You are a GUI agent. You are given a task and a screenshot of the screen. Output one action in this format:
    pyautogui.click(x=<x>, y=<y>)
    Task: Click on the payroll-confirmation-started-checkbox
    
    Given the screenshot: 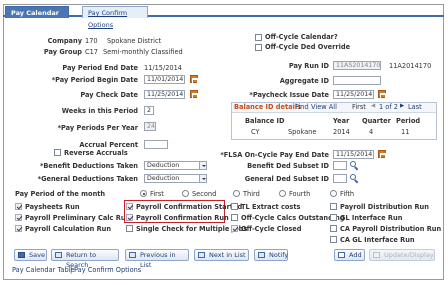 What is the action you would take?
    pyautogui.click(x=129, y=206)
    